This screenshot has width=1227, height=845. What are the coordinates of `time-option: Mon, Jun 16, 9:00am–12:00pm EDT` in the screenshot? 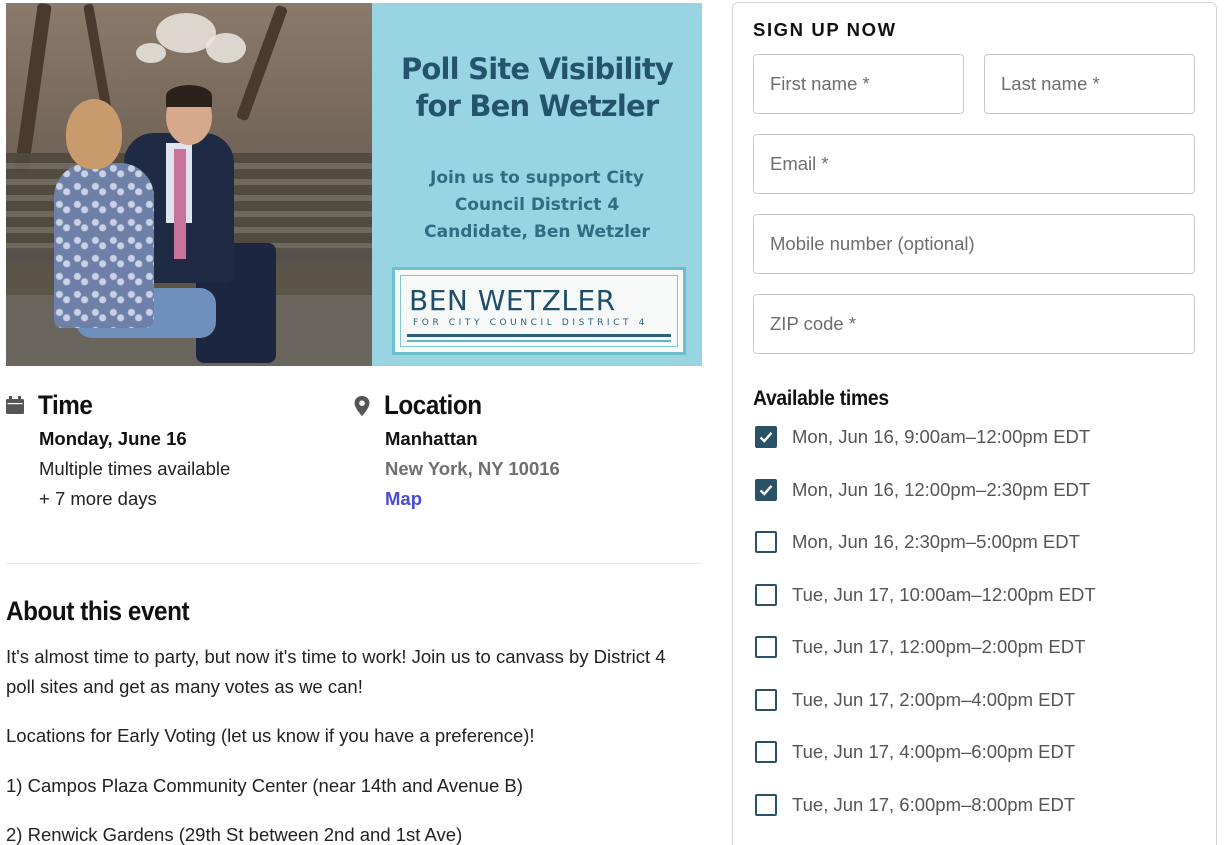 It's located at (973, 438).